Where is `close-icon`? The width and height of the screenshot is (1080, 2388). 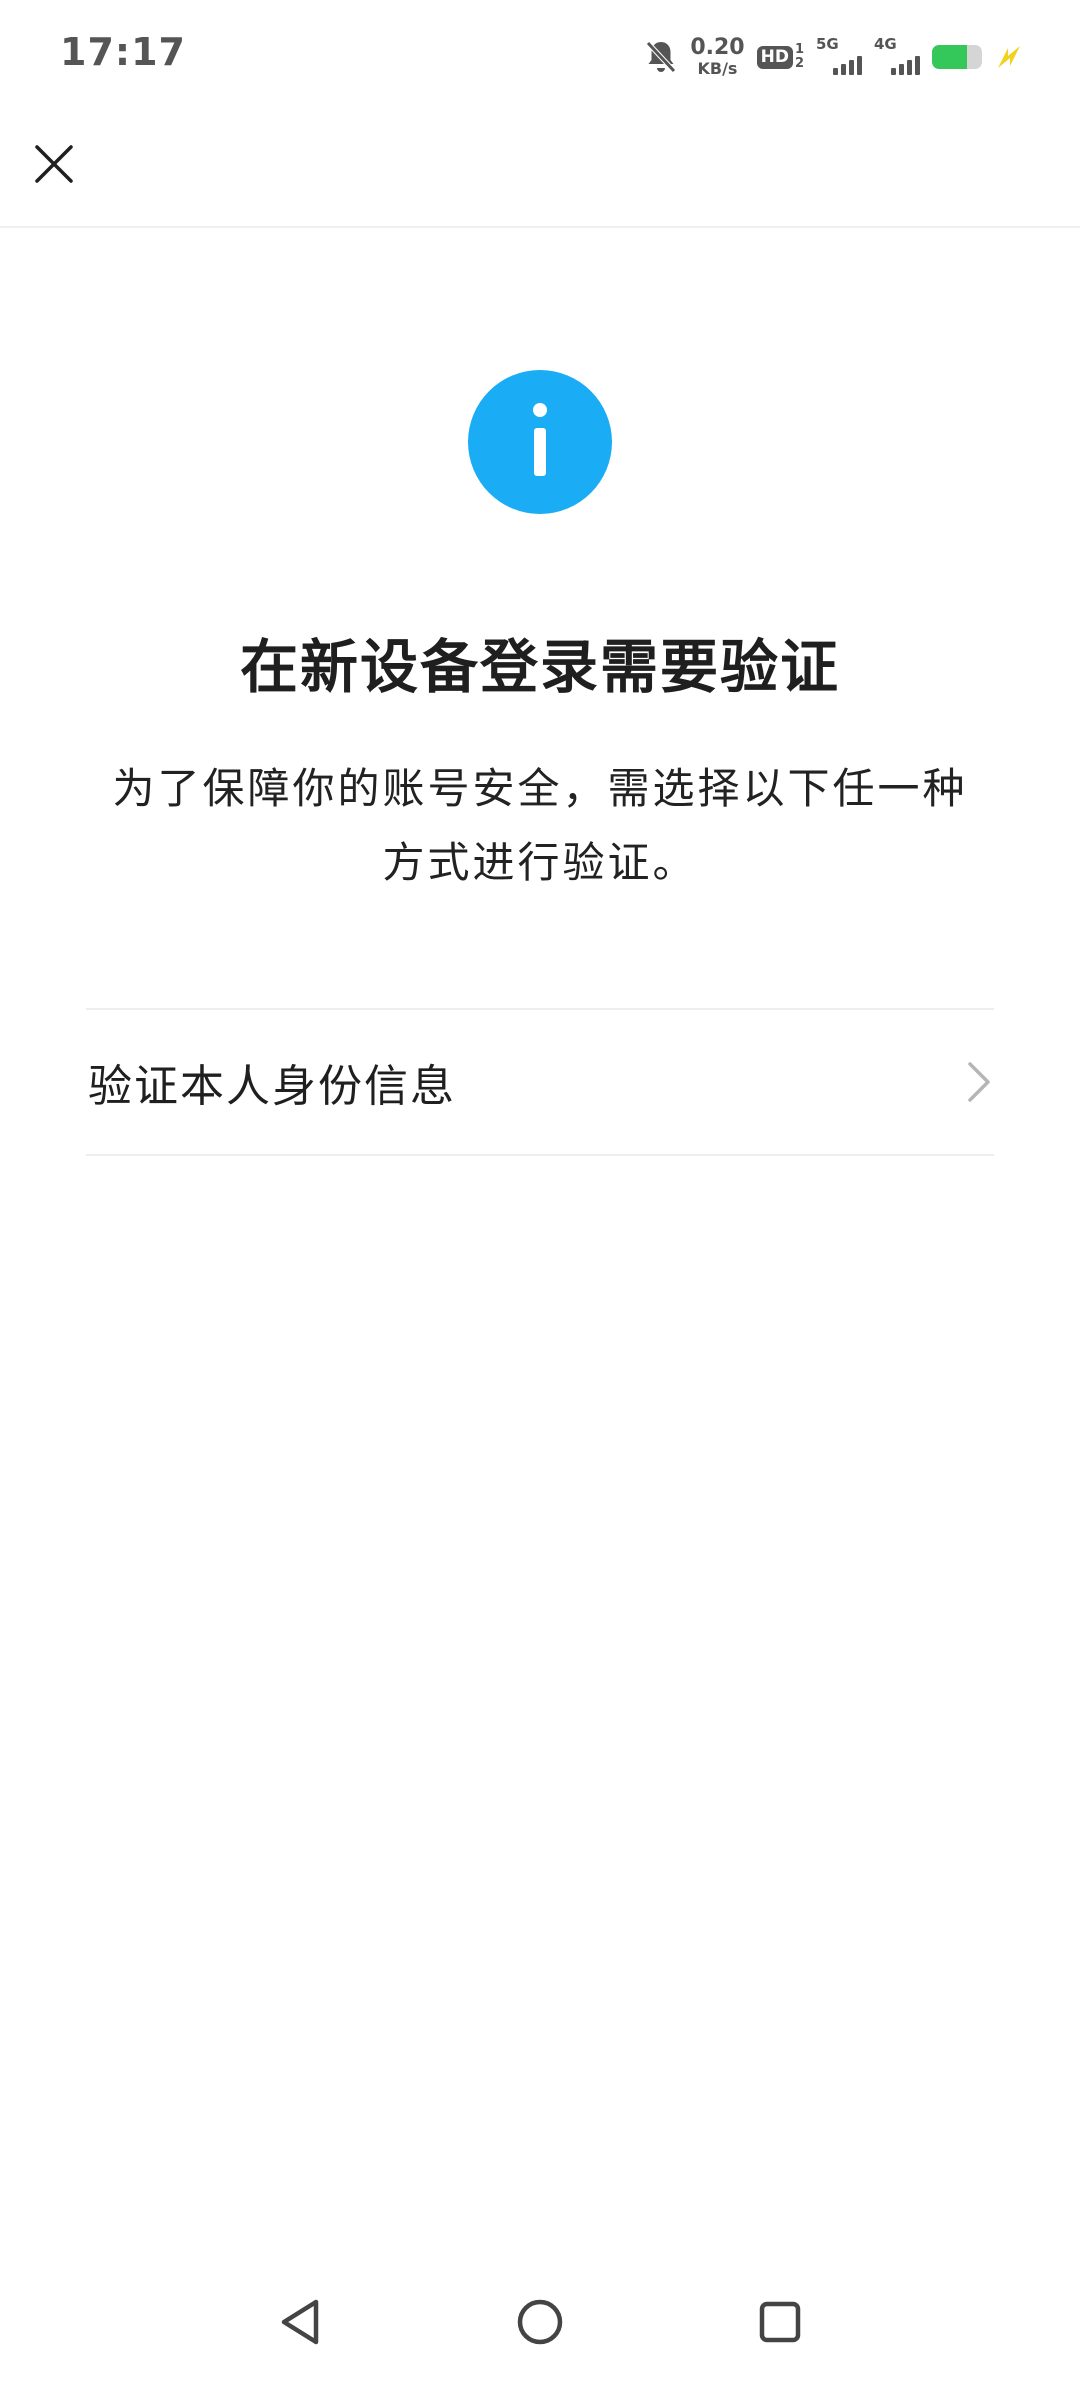 close-icon is located at coordinates (54, 164).